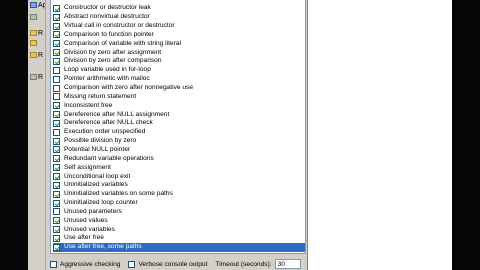 The image size is (480, 270). What do you see at coordinates (89, 229) in the screenshot?
I see `check-label: Unused variables` at bounding box center [89, 229].